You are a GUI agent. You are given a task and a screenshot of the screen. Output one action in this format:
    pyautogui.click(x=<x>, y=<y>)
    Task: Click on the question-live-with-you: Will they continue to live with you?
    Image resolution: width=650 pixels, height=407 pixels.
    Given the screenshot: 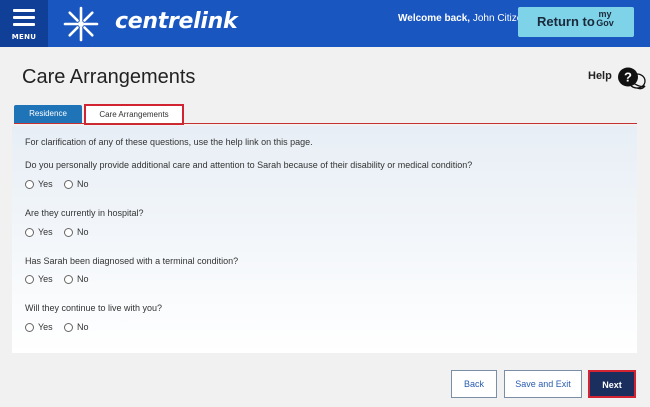 What is the action you would take?
    pyautogui.click(x=94, y=308)
    